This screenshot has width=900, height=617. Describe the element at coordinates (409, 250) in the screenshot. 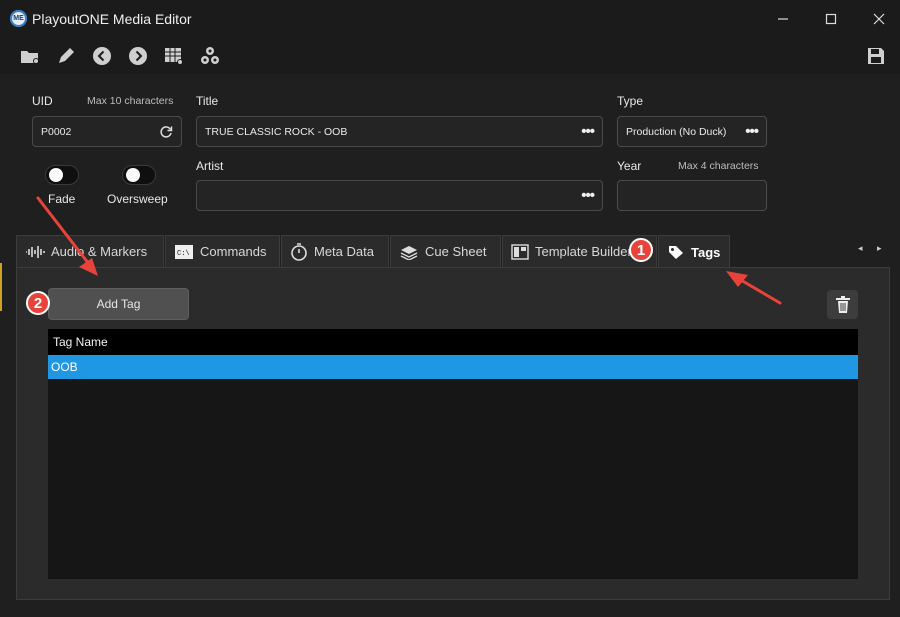

I see `annotation-arrows` at that location.